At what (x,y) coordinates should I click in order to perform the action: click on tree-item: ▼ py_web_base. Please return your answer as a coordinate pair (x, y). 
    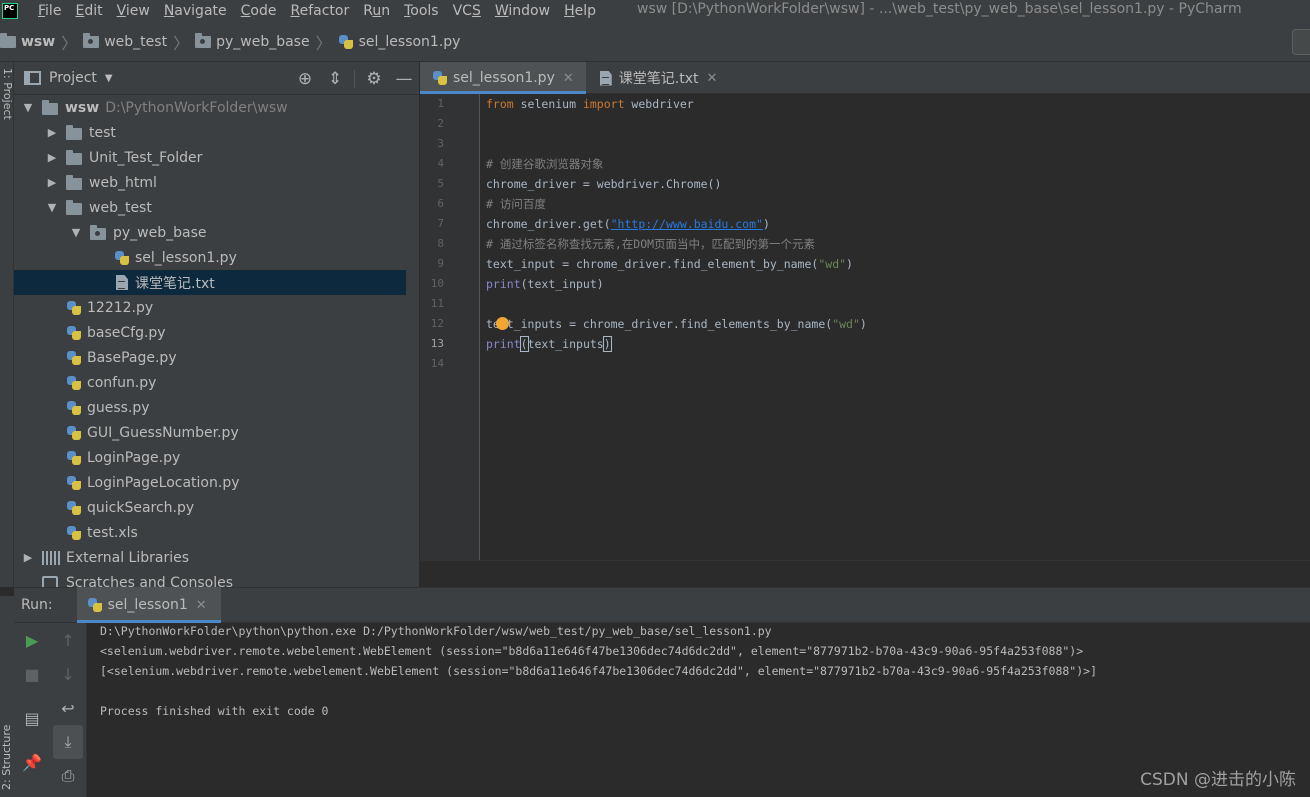
    Looking at the image, I should click on (210, 232).